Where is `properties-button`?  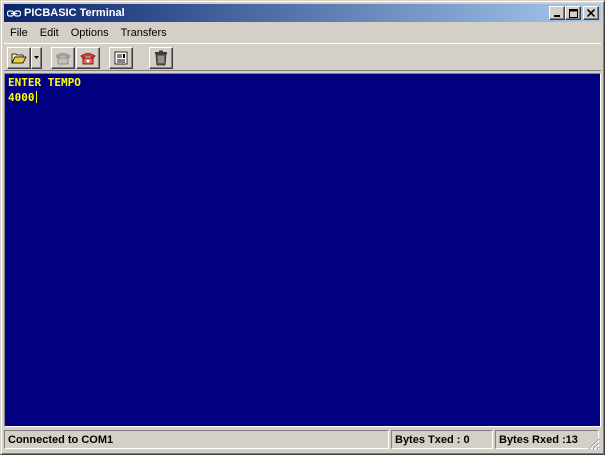
properties-button is located at coordinates (121, 58).